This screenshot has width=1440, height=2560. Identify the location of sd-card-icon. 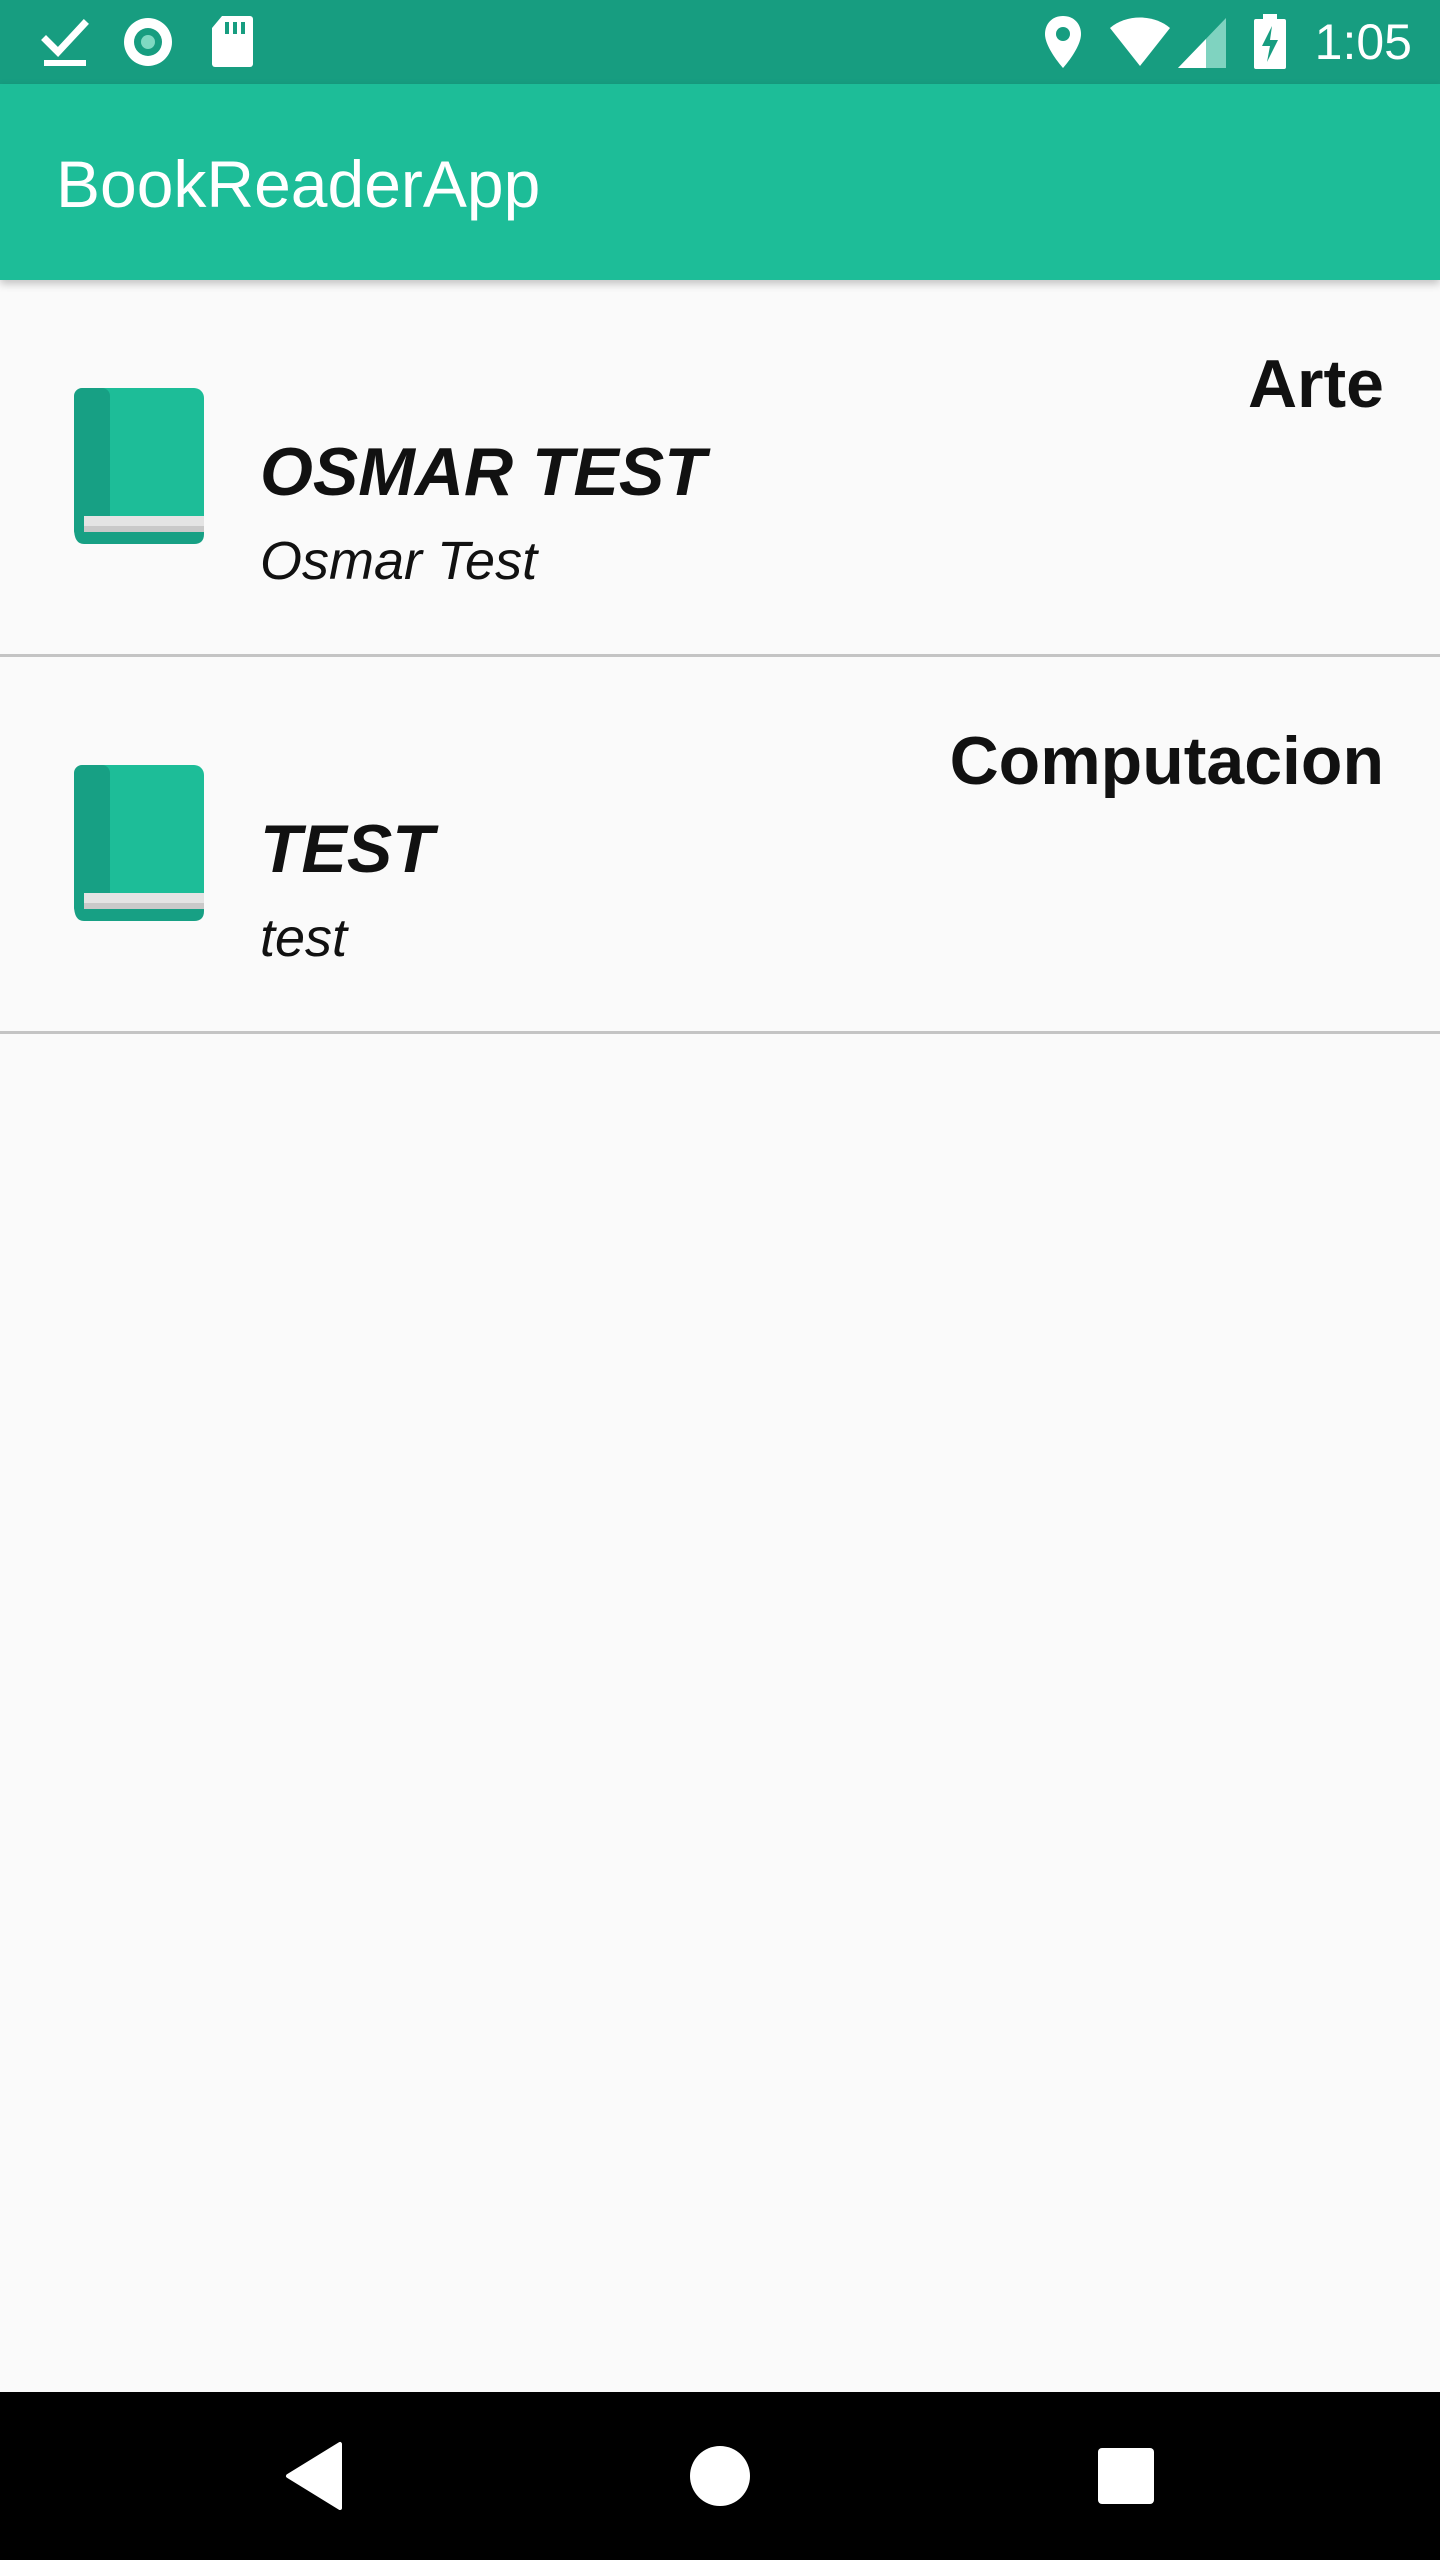
(232, 41).